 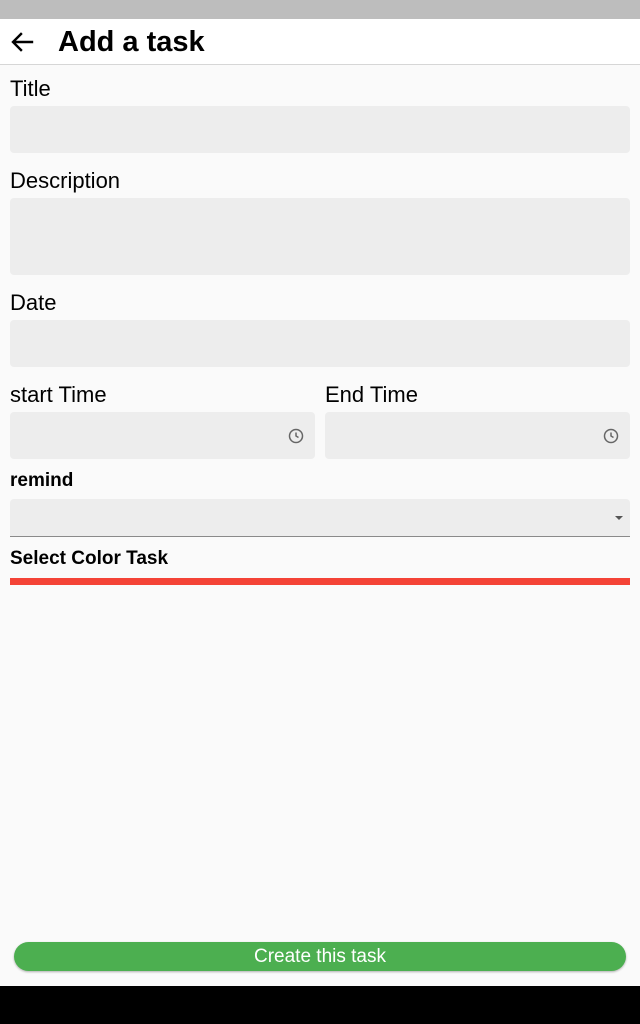 What do you see at coordinates (162, 435) in the screenshot?
I see `start-time-input` at bounding box center [162, 435].